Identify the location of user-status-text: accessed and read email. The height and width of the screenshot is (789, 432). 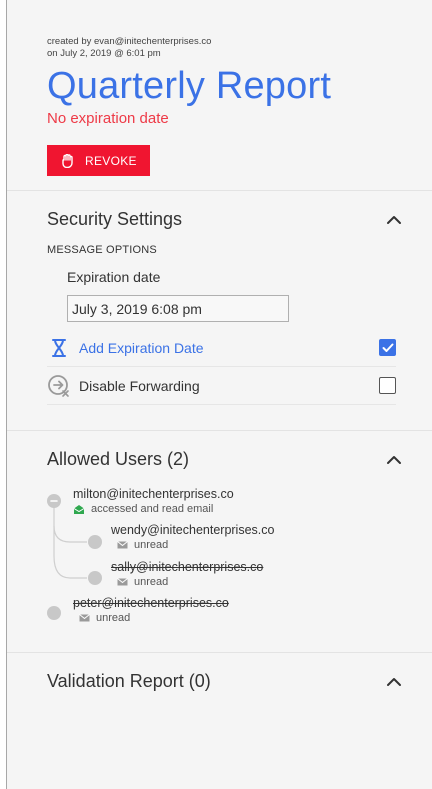
(152, 509).